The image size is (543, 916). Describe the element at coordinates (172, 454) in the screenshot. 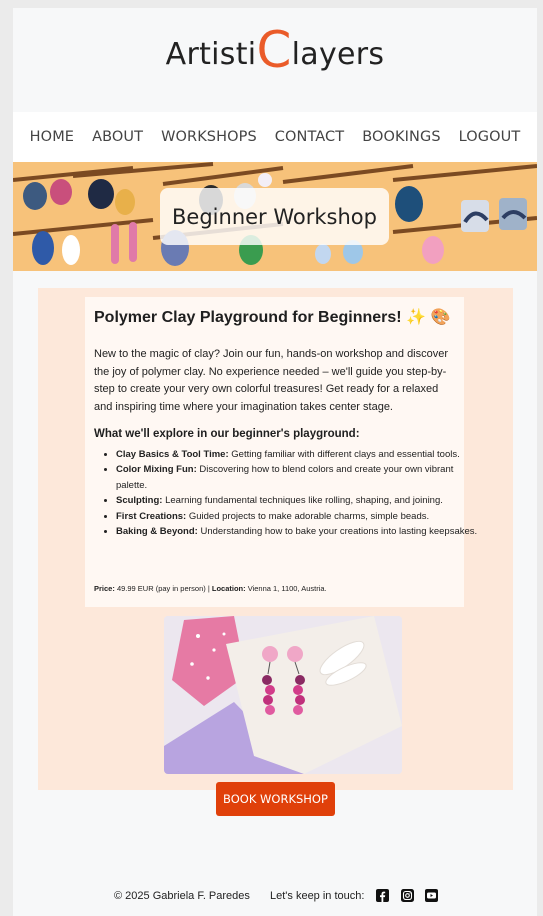

I see `topic-title: Clay Basics & Tool Time:` at that location.